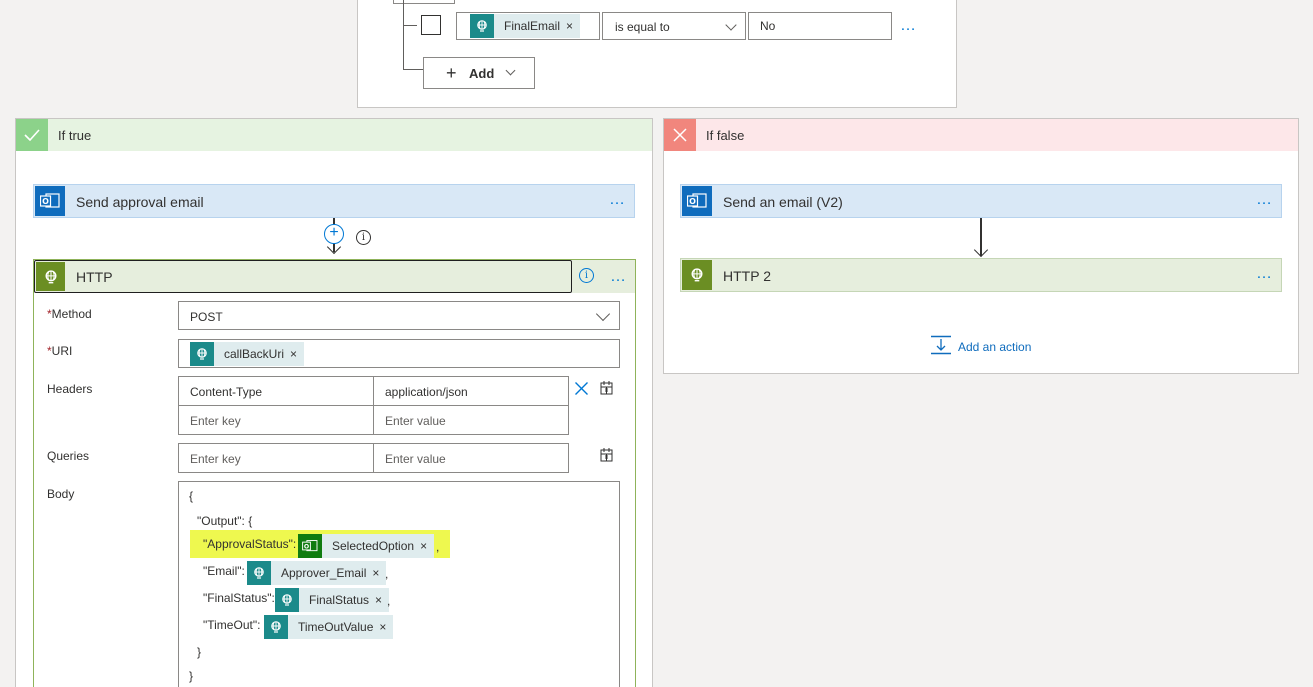 The height and width of the screenshot is (687, 1313). What do you see at coordinates (224, 571) in the screenshot?
I see `email-key: "Email":` at bounding box center [224, 571].